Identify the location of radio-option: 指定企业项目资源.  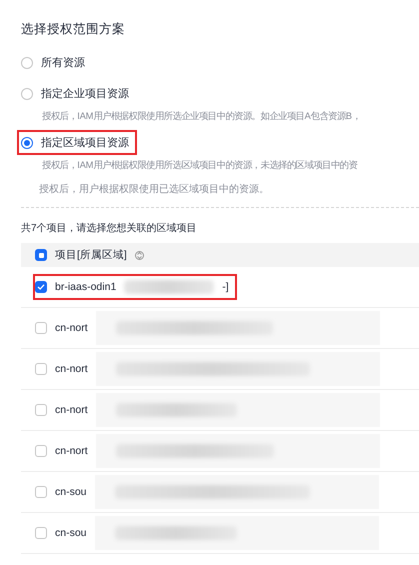
(77, 93).